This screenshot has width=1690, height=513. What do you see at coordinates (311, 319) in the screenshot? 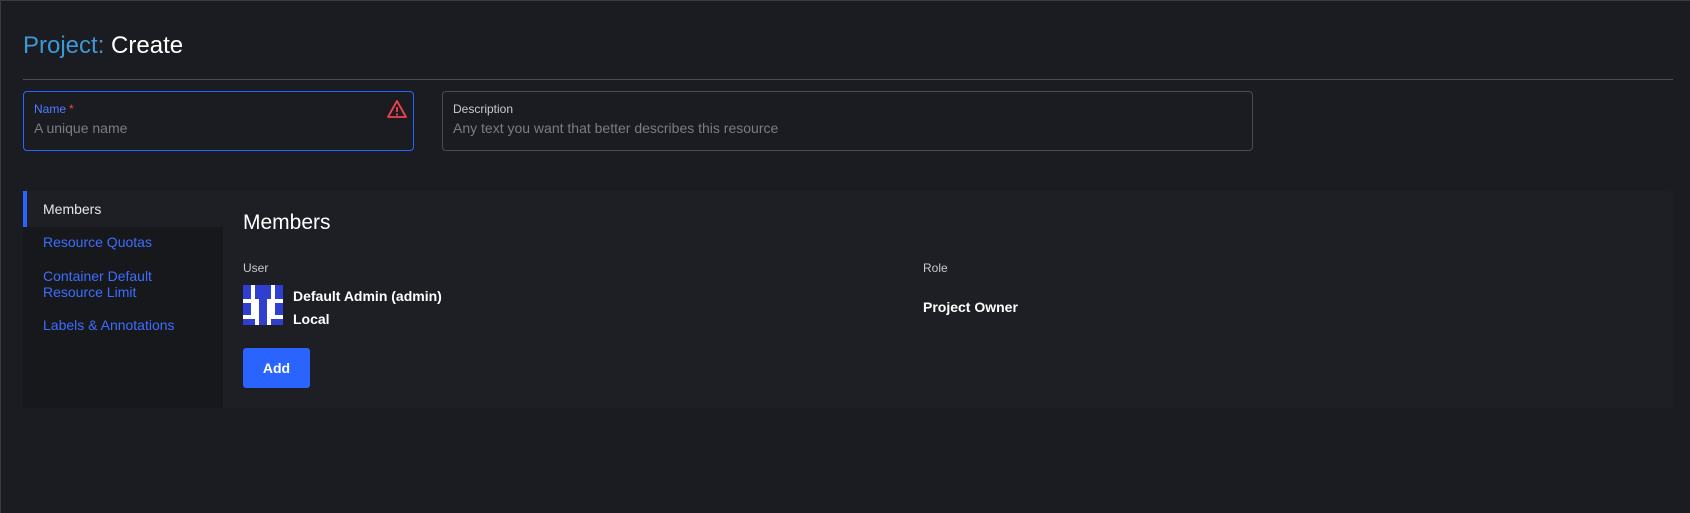
I see `member-user-provider: Local` at bounding box center [311, 319].